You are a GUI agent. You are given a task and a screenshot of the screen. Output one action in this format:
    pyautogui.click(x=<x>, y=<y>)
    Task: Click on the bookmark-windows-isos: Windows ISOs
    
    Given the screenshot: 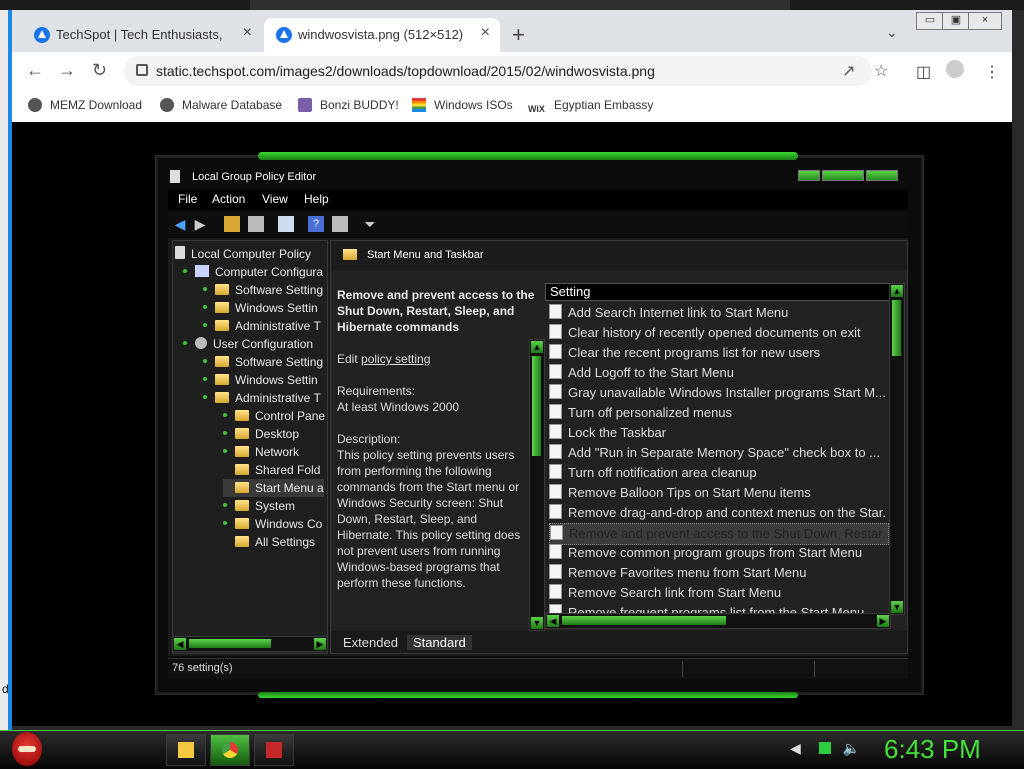 What is the action you would take?
    pyautogui.click(x=462, y=105)
    